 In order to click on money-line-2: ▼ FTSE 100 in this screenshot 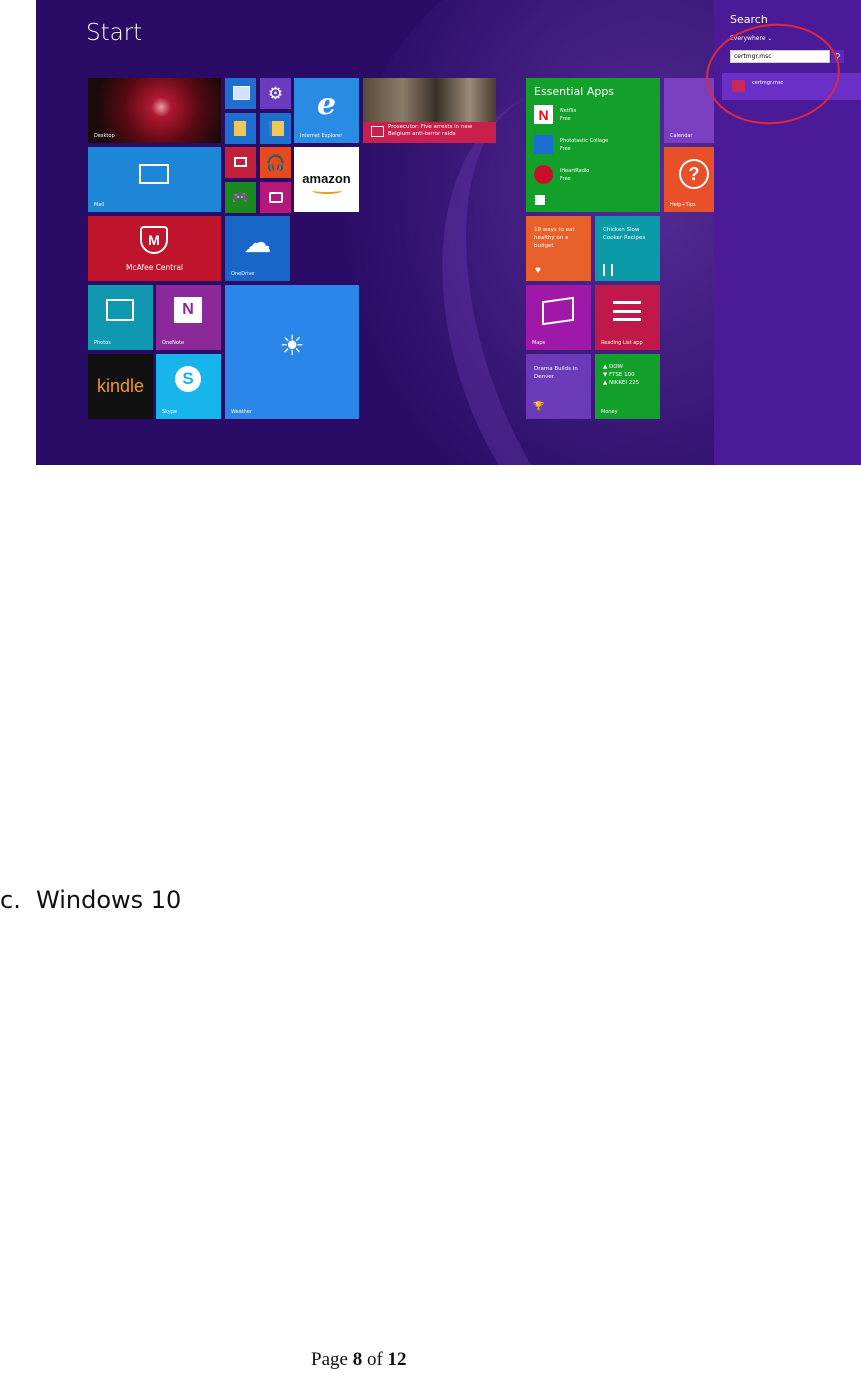, I will do `click(619, 375)`.